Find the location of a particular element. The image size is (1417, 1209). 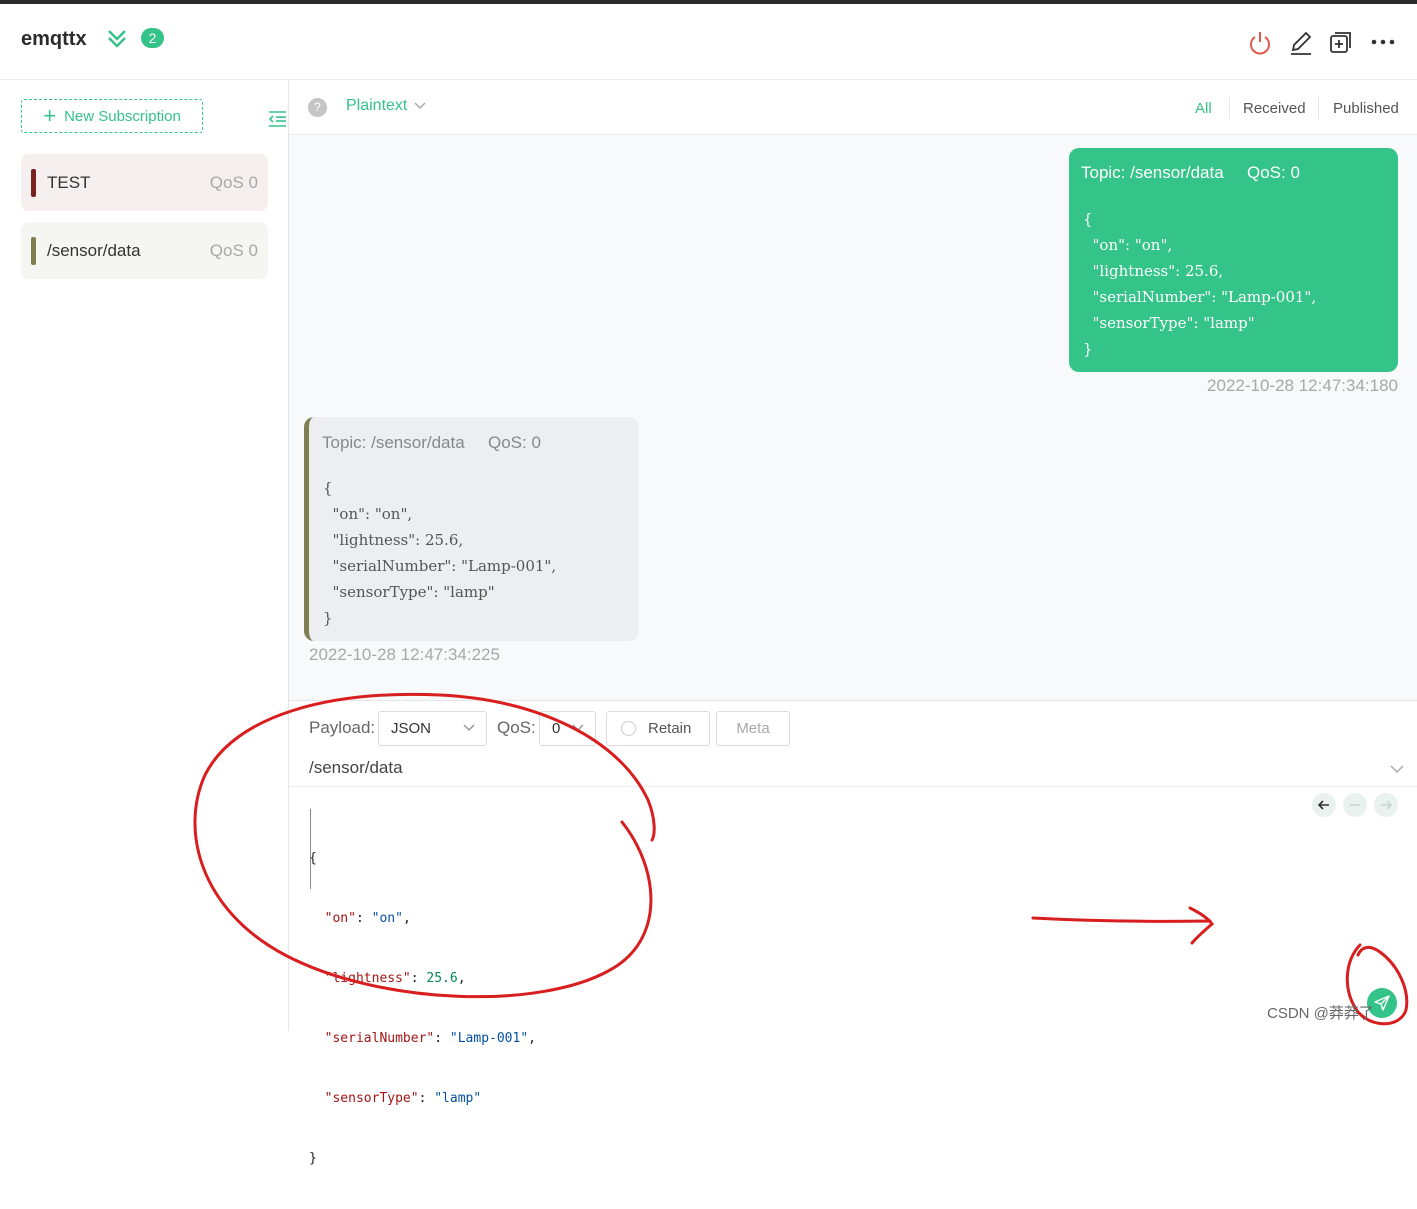

new-subscription-button: + New Subscription is located at coordinates (112, 116).